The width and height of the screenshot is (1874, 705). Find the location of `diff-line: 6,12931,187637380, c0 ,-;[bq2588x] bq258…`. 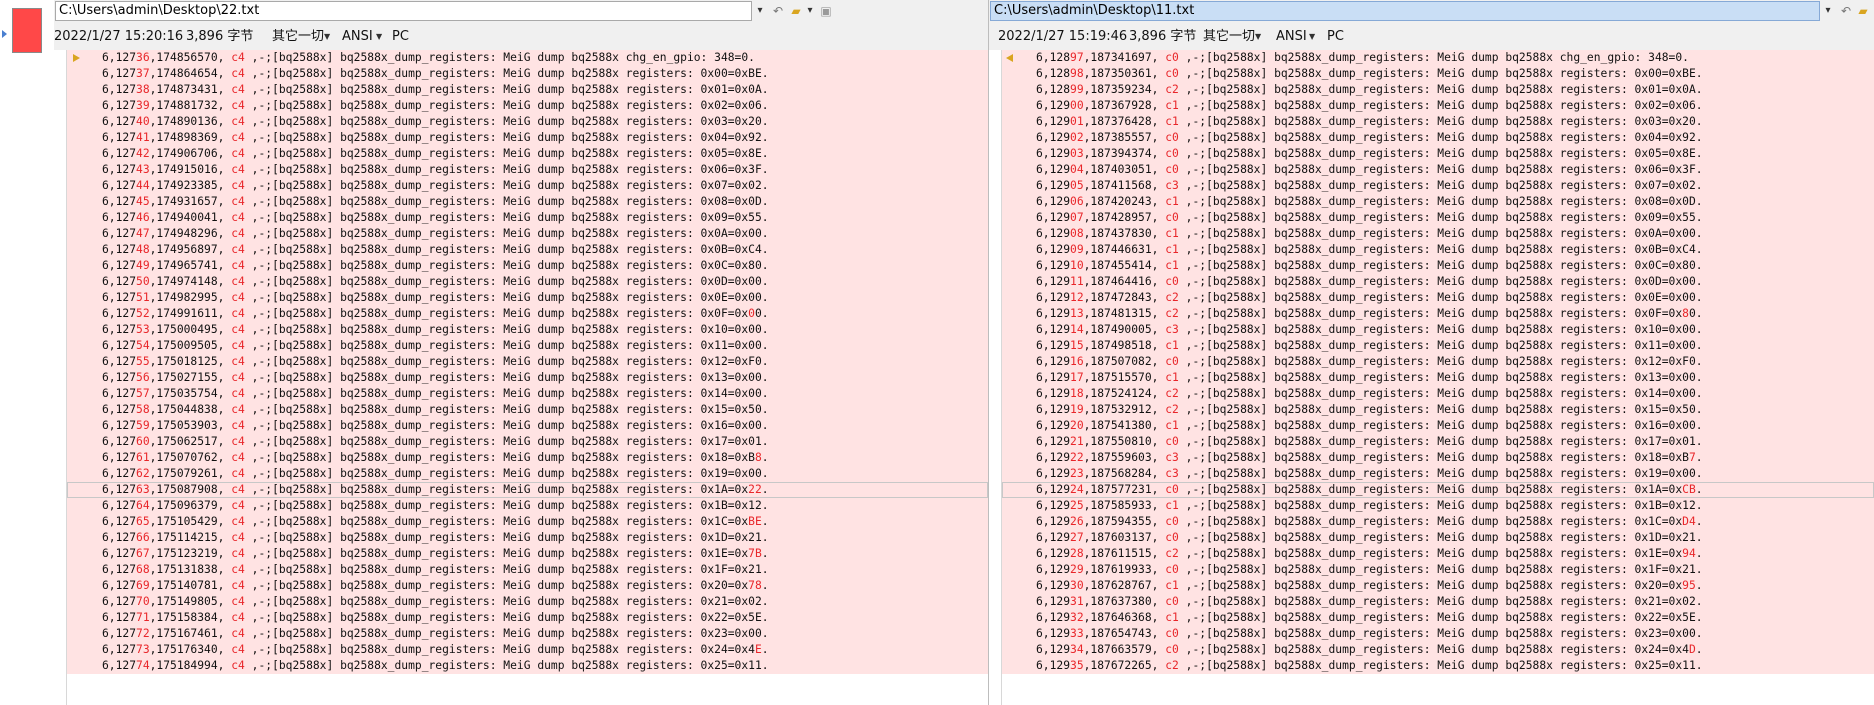

diff-line: 6,12931,187637380, c0 ,-;[bq2588x] bq258… is located at coordinates (1438, 602).